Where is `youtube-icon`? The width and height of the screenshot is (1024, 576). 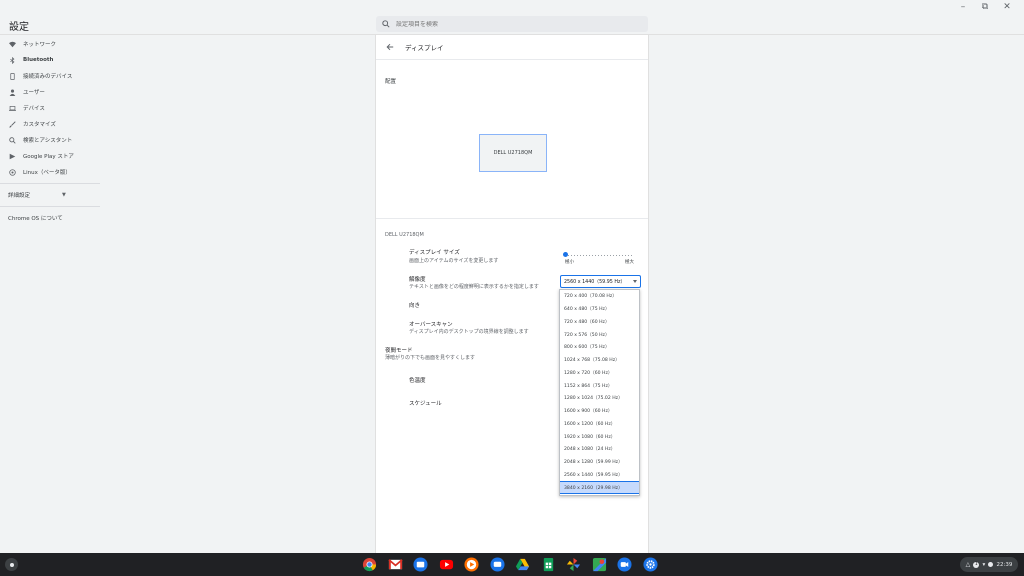
youtube-icon is located at coordinates (446, 564).